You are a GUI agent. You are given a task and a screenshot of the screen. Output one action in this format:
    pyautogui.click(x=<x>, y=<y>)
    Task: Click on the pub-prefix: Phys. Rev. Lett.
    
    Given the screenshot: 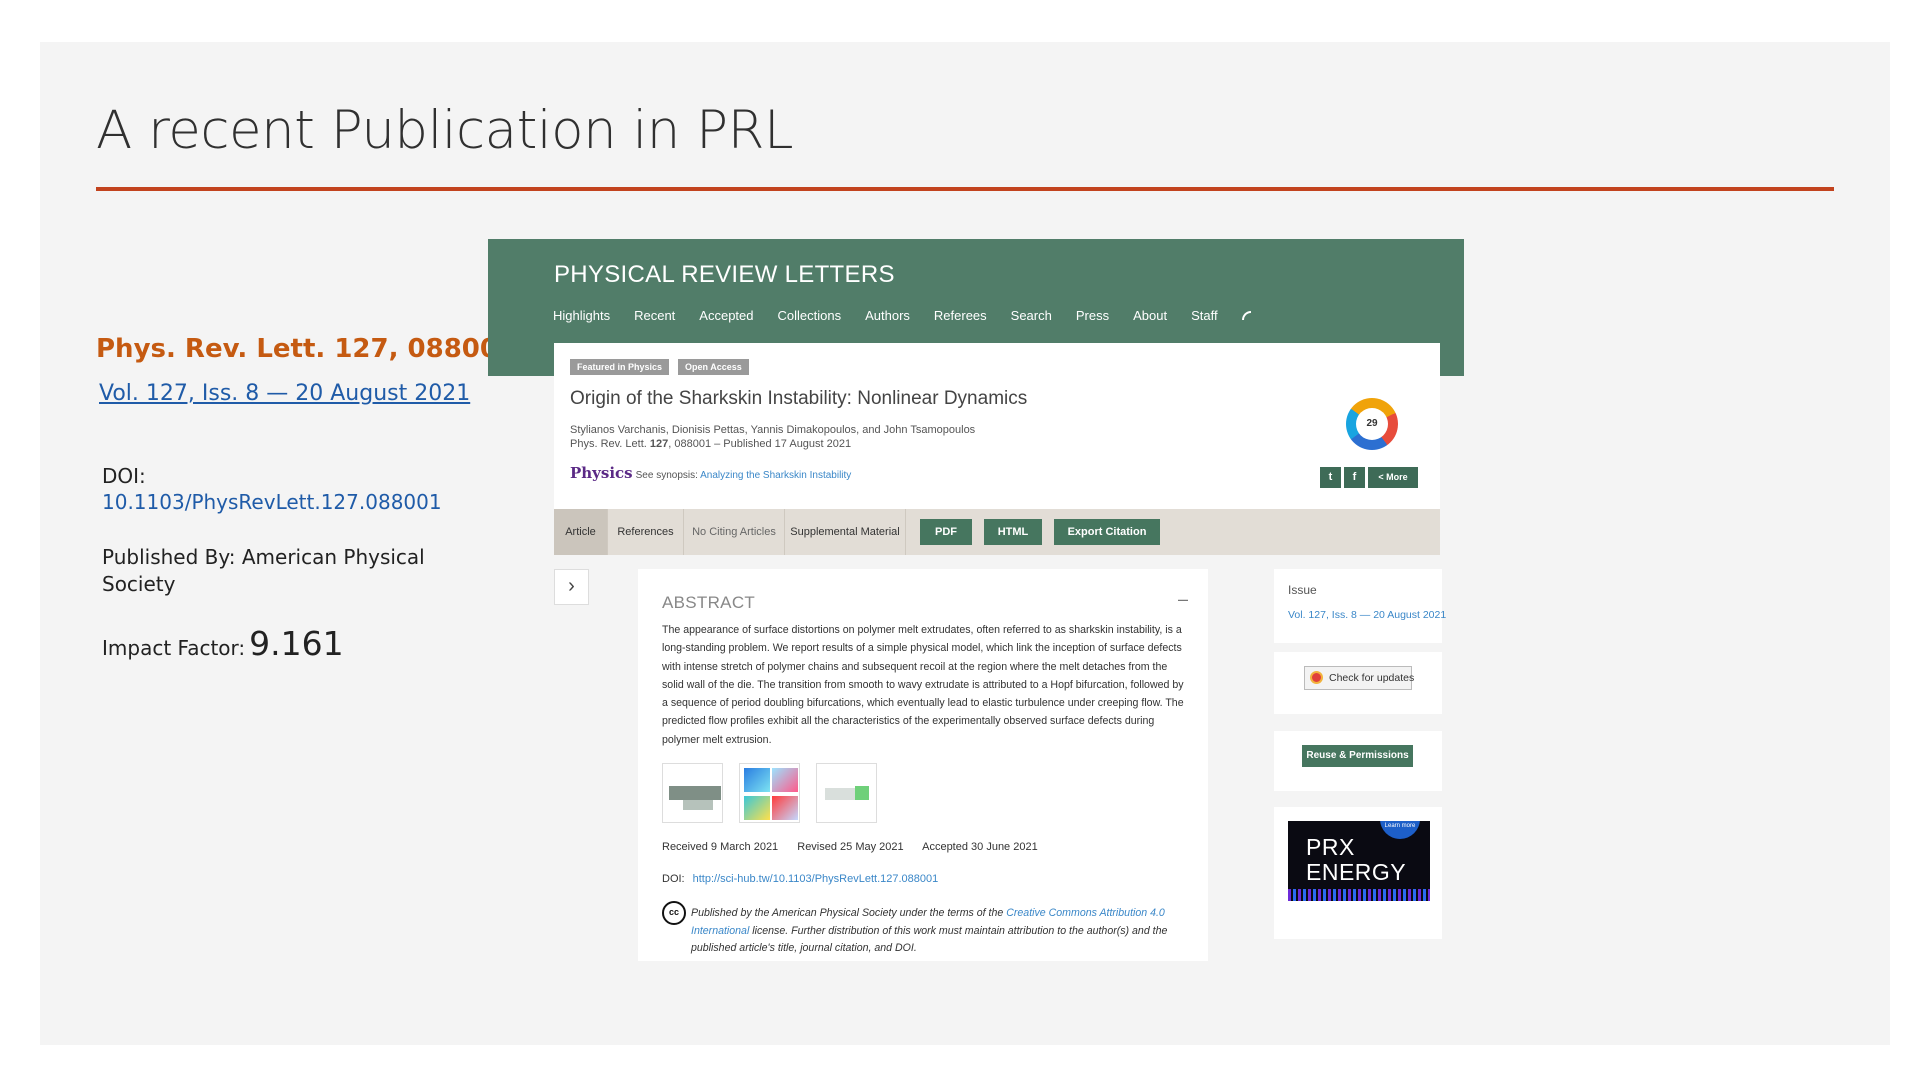 What is the action you would take?
    pyautogui.click(x=610, y=444)
    